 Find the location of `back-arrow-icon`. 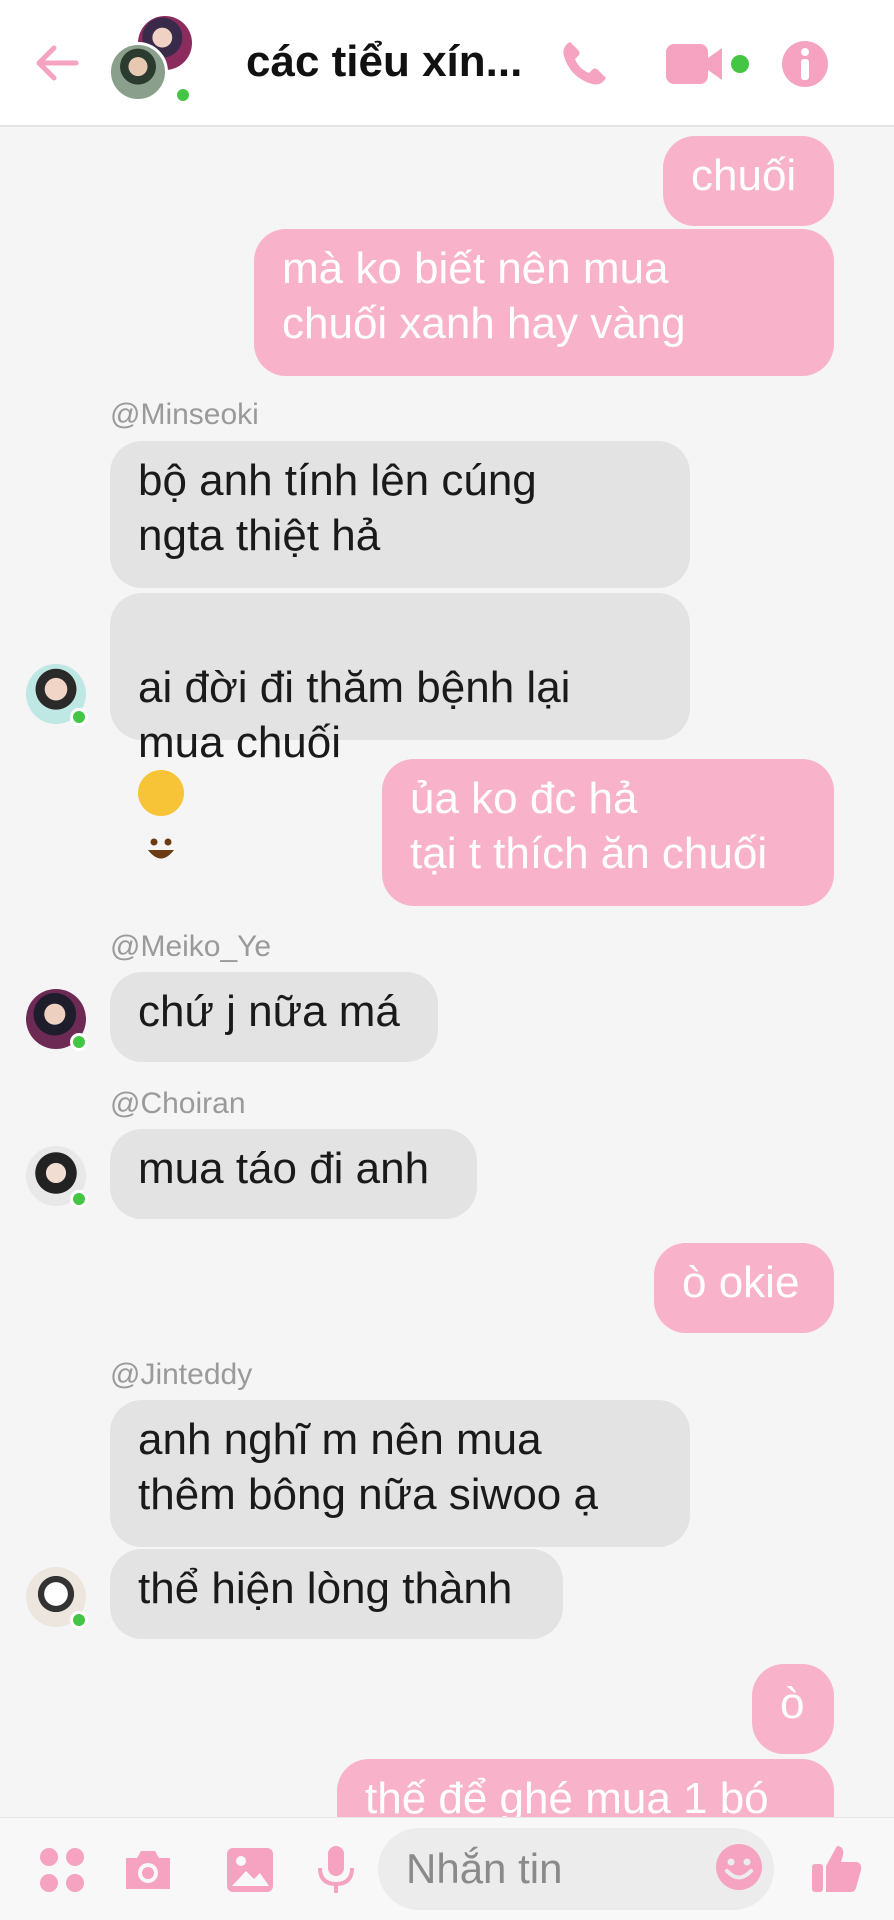

back-arrow-icon is located at coordinates (57, 63).